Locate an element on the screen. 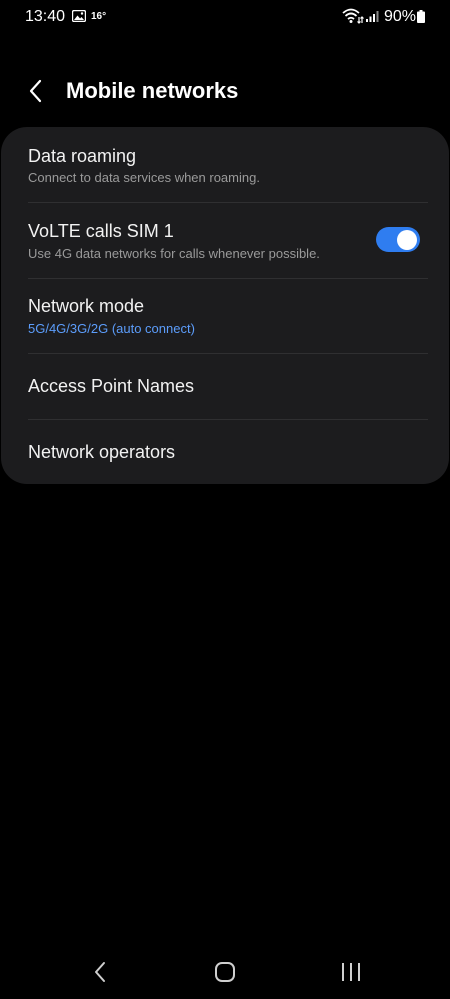 The height and width of the screenshot is (999, 450). app-header: Mobile networks is located at coordinates (225, 91).